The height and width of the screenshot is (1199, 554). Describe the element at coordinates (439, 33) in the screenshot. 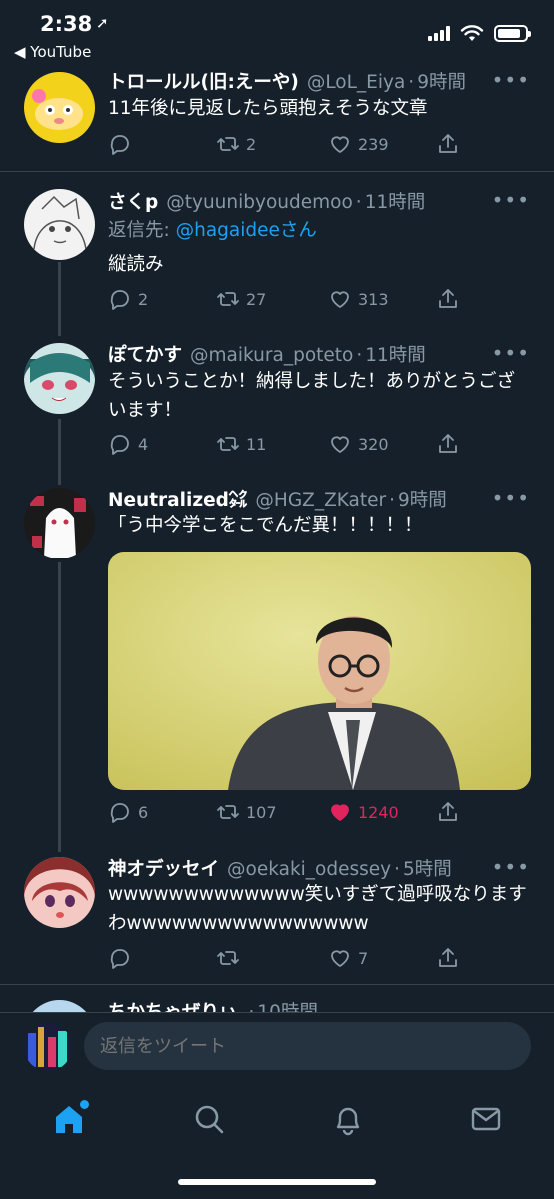

I see `cellular-signal-icon` at that location.